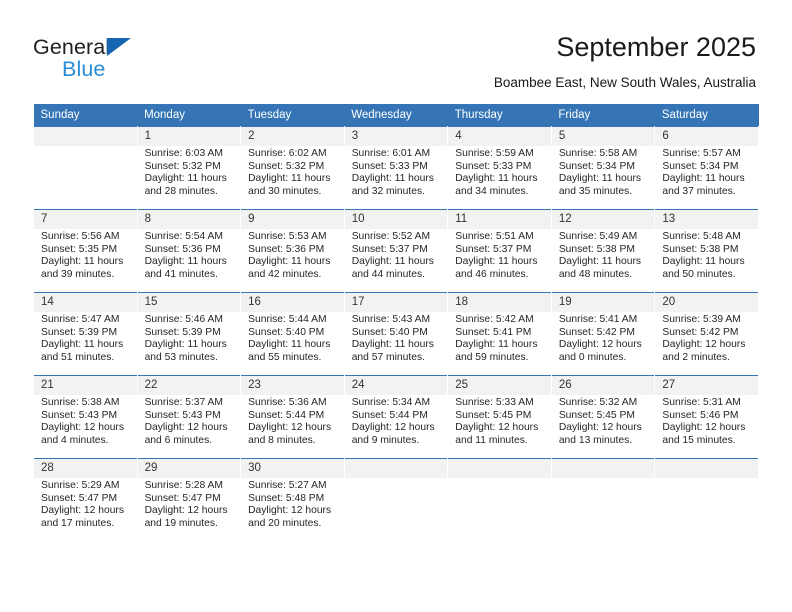 Image resolution: width=792 pixels, height=612 pixels. I want to click on sunset-time: Sunset: 5:43 PM, so click(182, 415).